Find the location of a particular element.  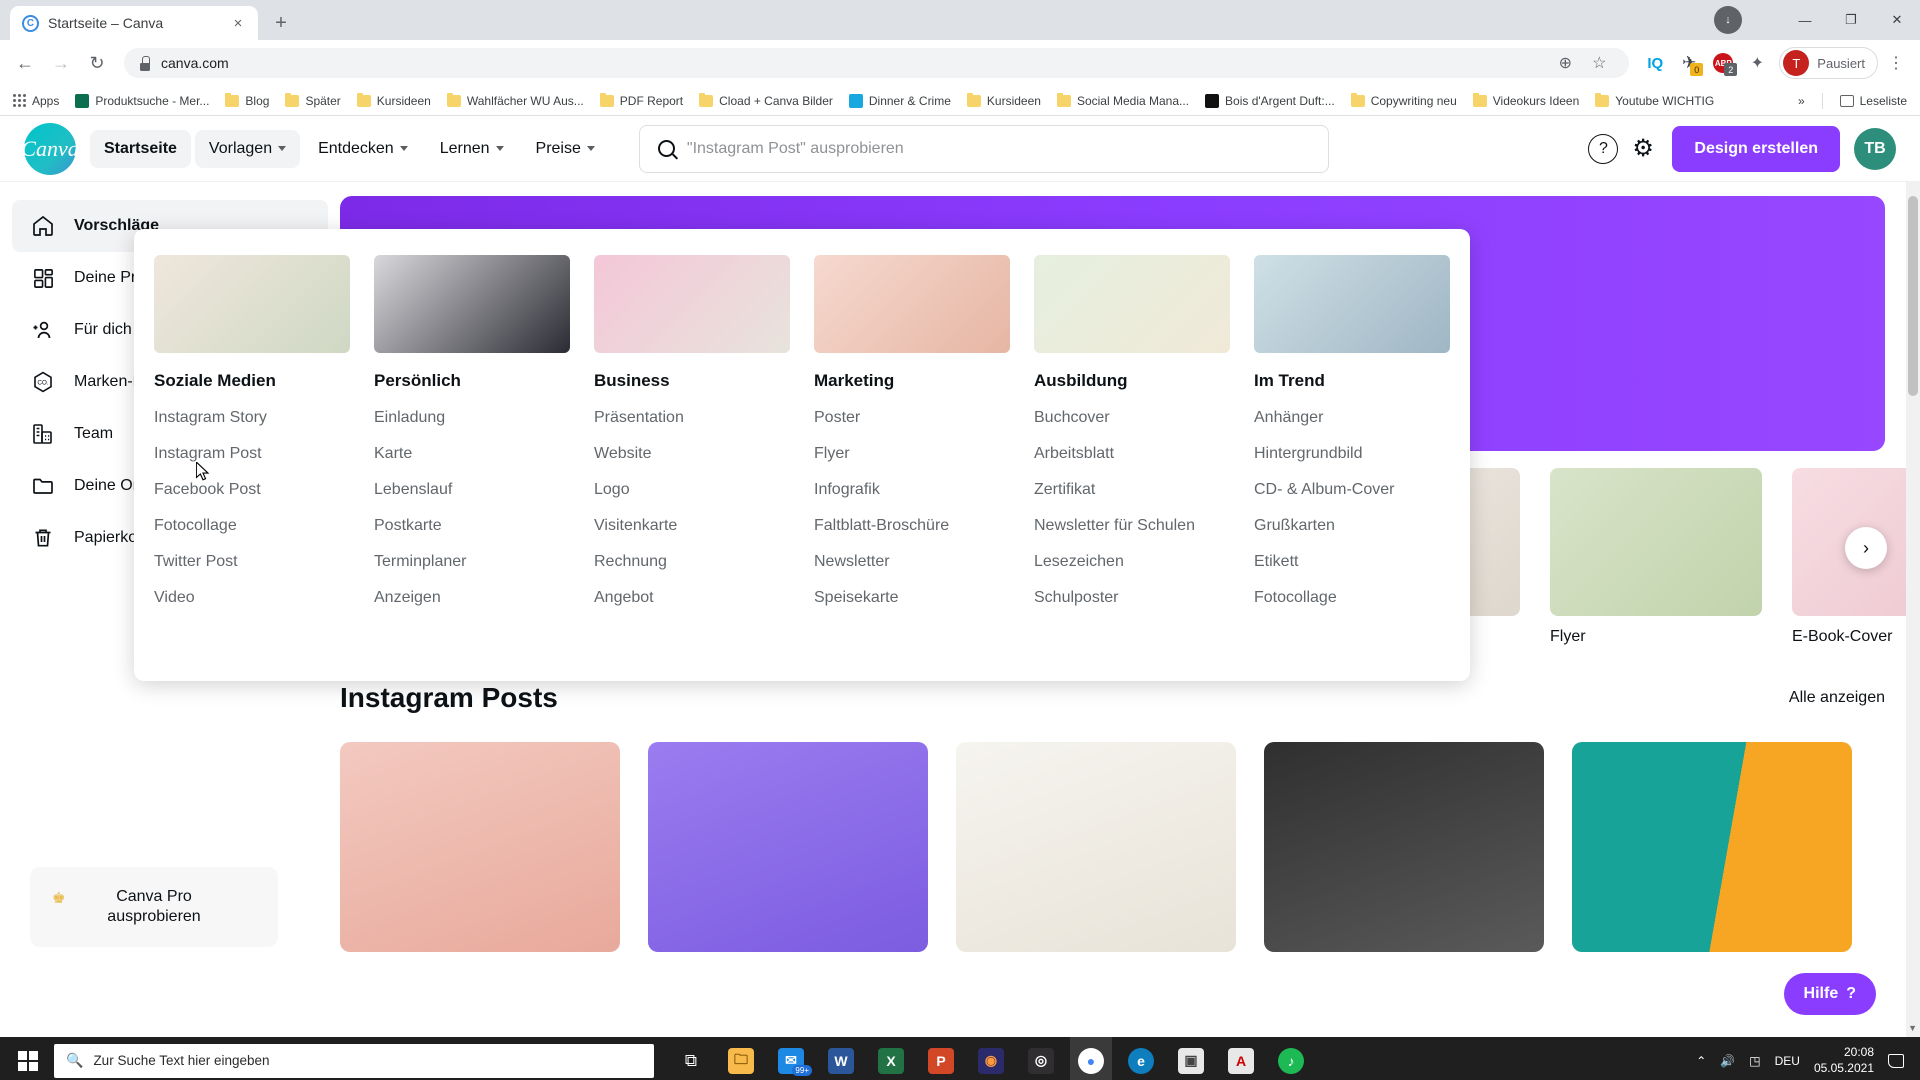

scrollbar-thumb is located at coordinates (1913, 296).